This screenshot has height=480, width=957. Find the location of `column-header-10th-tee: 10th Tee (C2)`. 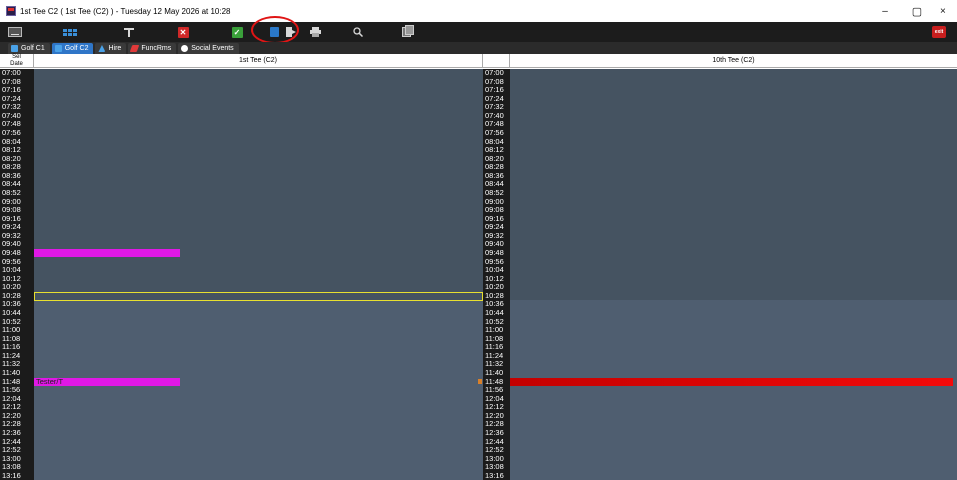

column-header-10th-tee: 10th Tee (C2) is located at coordinates (733, 61).